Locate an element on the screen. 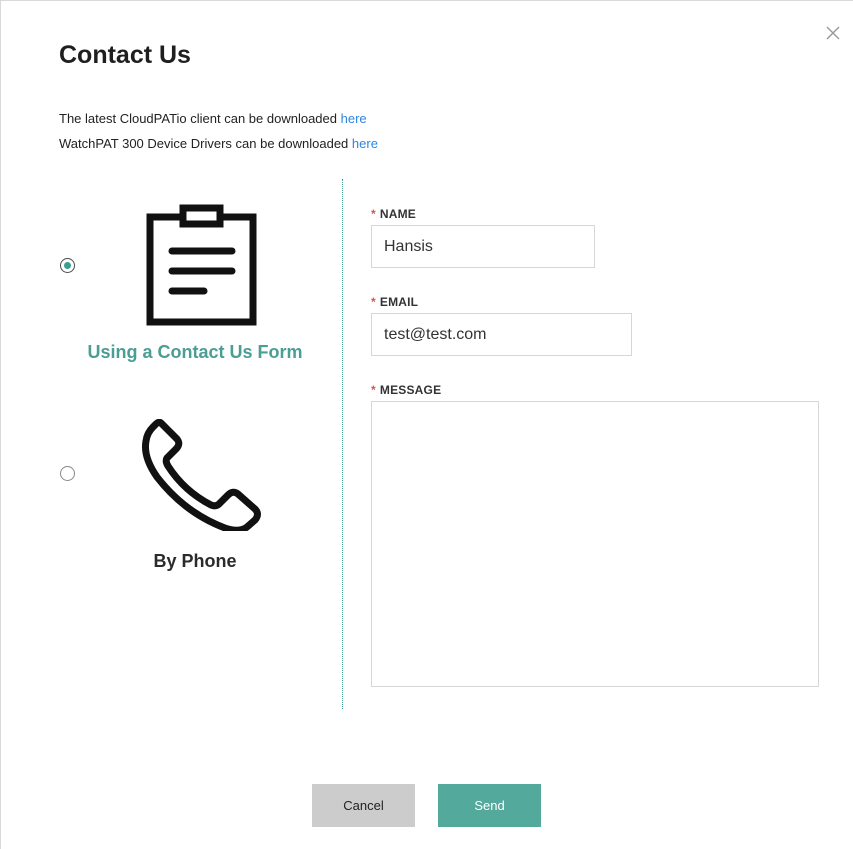 This screenshot has height=849, width=853. clipboard-icon is located at coordinates (201, 266).